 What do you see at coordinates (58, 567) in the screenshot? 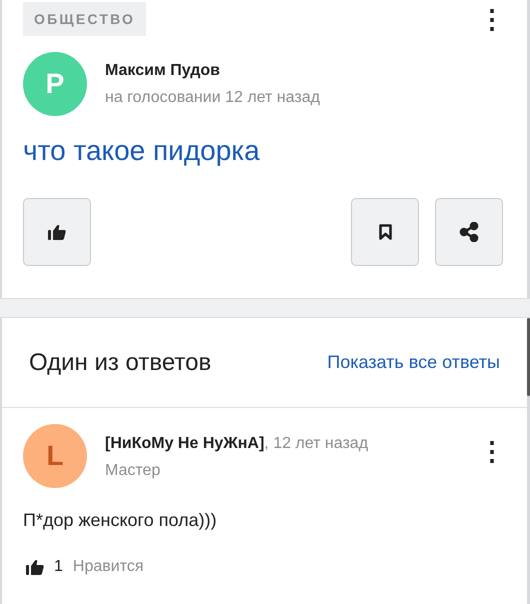
I see `like-count: 1` at bounding box center [58, 567].